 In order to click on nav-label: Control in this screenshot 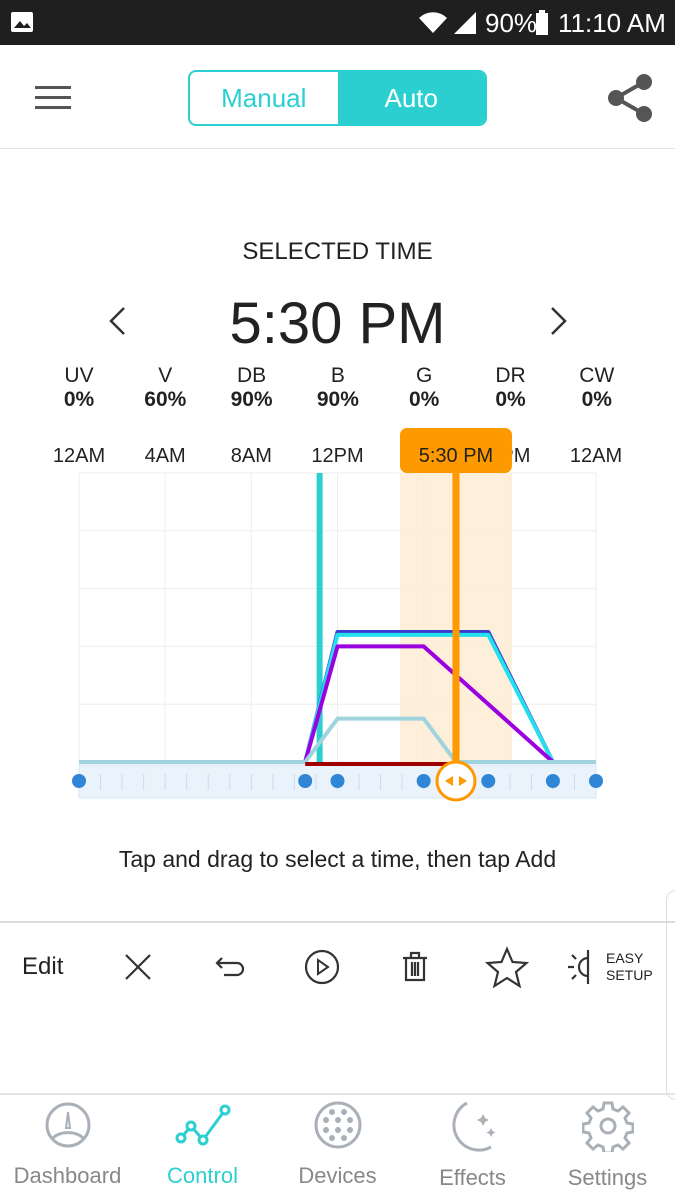, I will do `click(202, 1175)`.